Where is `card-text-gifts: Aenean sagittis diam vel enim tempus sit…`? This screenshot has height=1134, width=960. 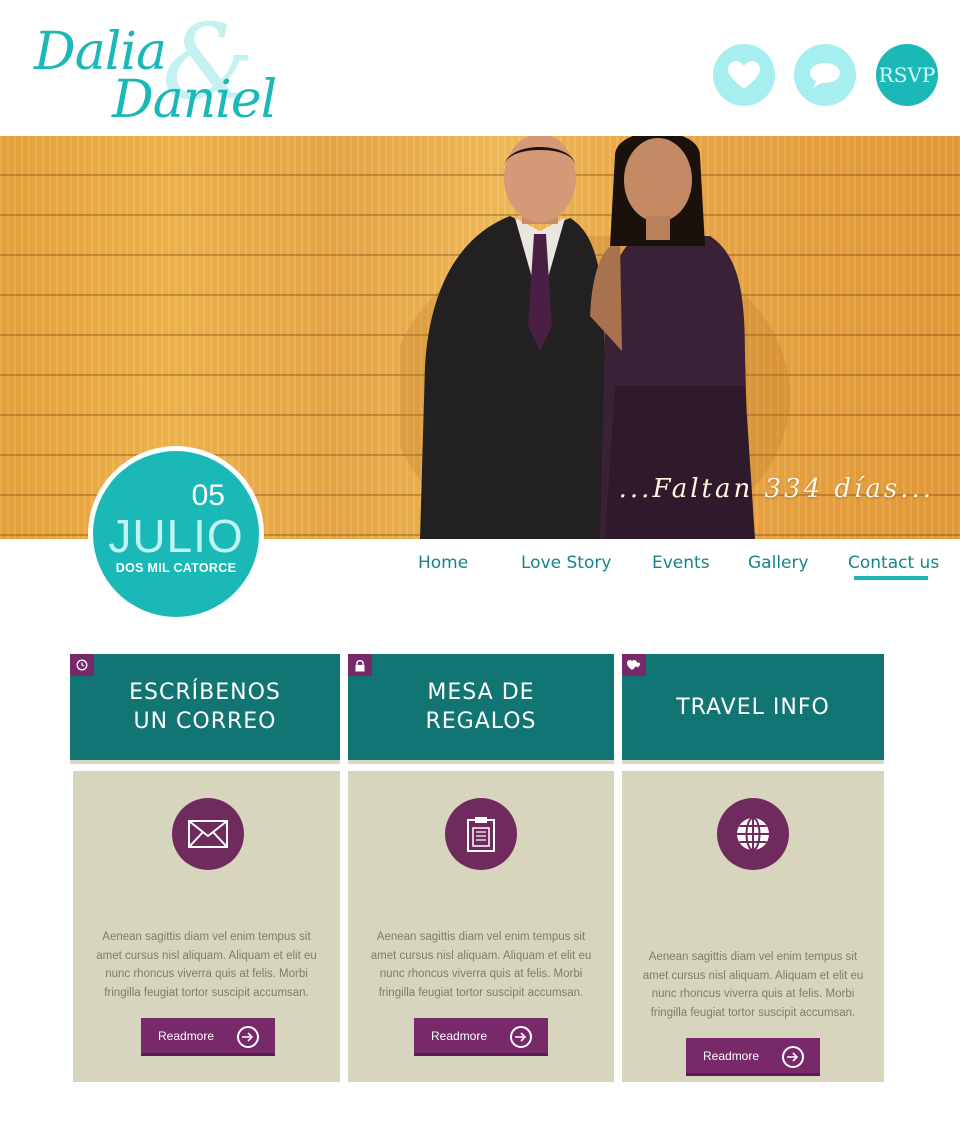
card-text-gifts: Aenean sagittis diam vel enim tempus sit… is located at coordinates (481, 965).